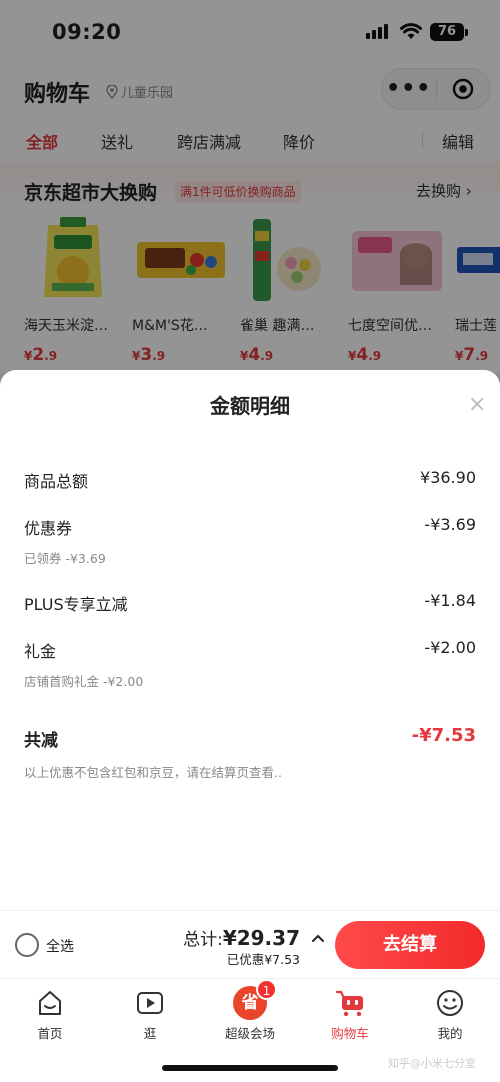 This screenshot has height=1082, width=500. I want to click on discount-note: 以上优惠不包含红包和京豆，请在结算页查看.., so click(153, 772).